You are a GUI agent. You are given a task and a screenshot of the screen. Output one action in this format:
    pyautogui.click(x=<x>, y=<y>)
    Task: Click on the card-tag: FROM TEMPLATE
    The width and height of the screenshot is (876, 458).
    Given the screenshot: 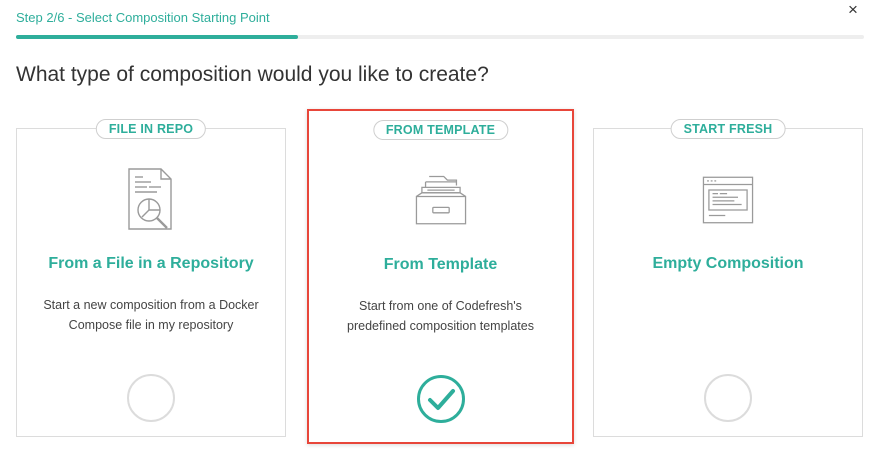 What is the action you would take?
    pyautogui.click(x=440, y=130)
    